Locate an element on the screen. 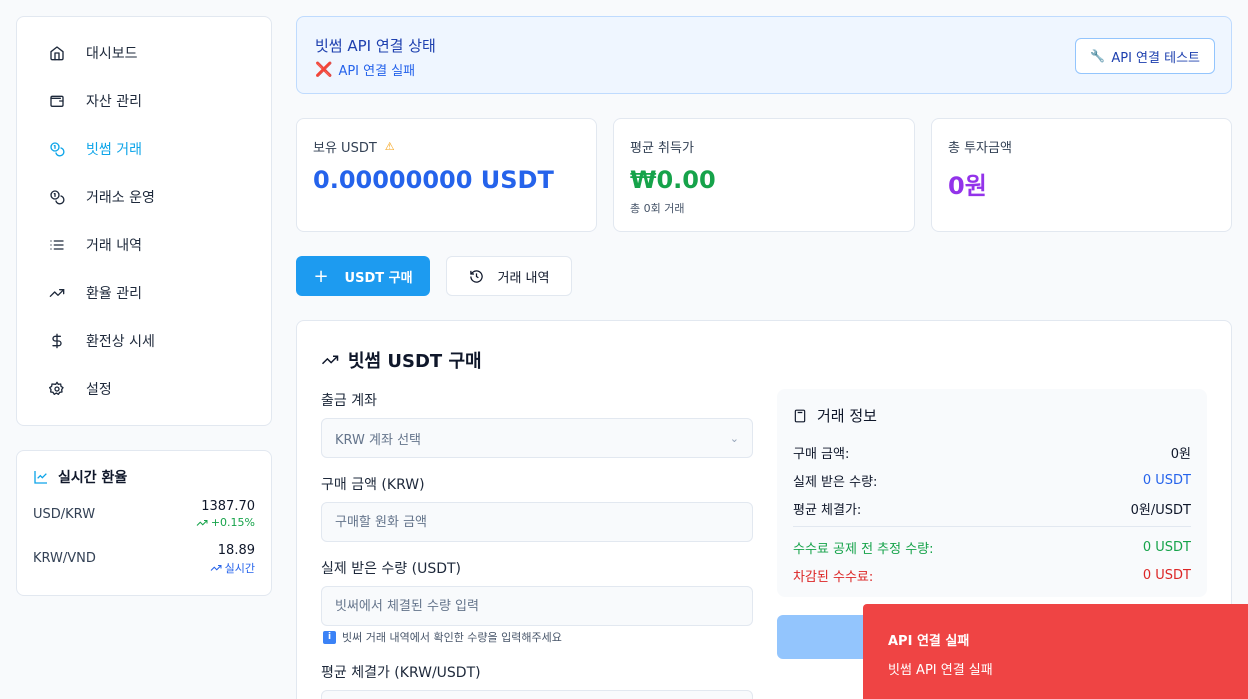  total-investment-card: 총 투자금액 0원 is located at coordinates (1081, 175).